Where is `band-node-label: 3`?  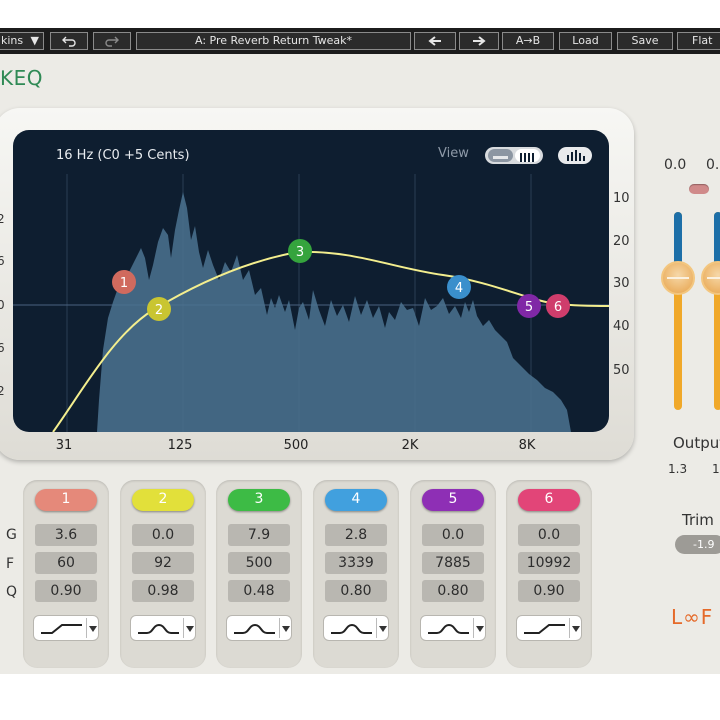
band-node-label: 3 is located at coordinates (300, 252).